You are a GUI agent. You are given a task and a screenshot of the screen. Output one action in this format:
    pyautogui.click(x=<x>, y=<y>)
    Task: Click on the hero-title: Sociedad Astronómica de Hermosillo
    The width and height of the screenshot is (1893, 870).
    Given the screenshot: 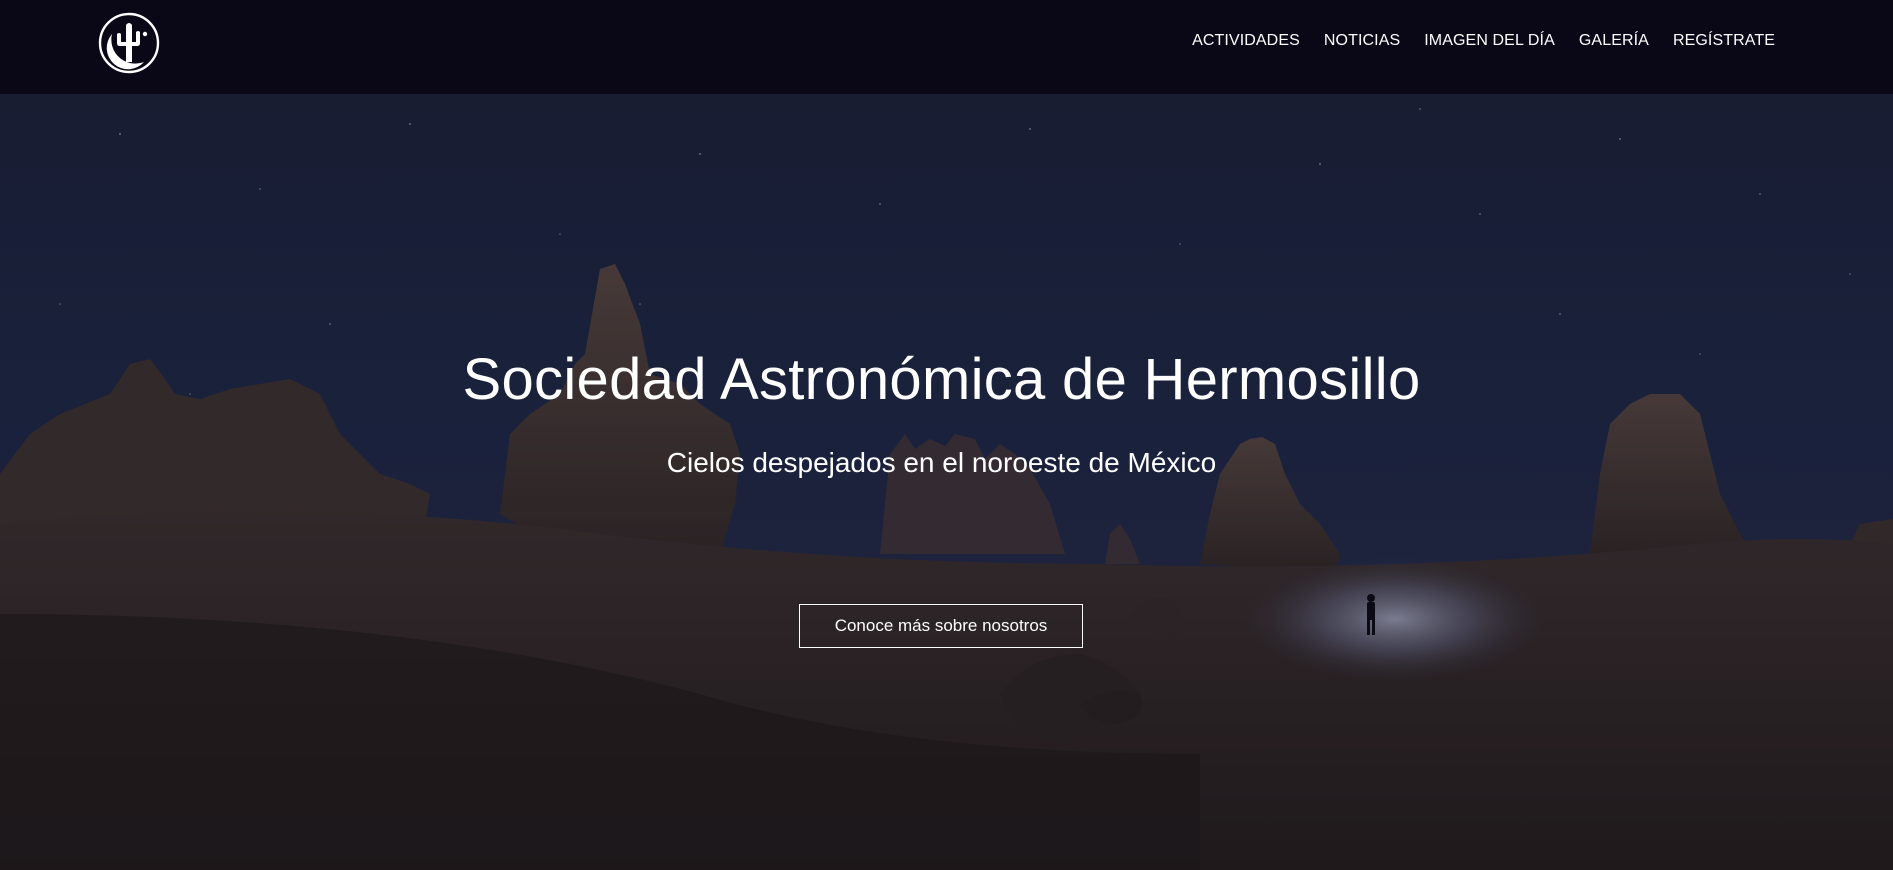 What is the action you would take?
    pyautogui.click(x=941, y=379)
    